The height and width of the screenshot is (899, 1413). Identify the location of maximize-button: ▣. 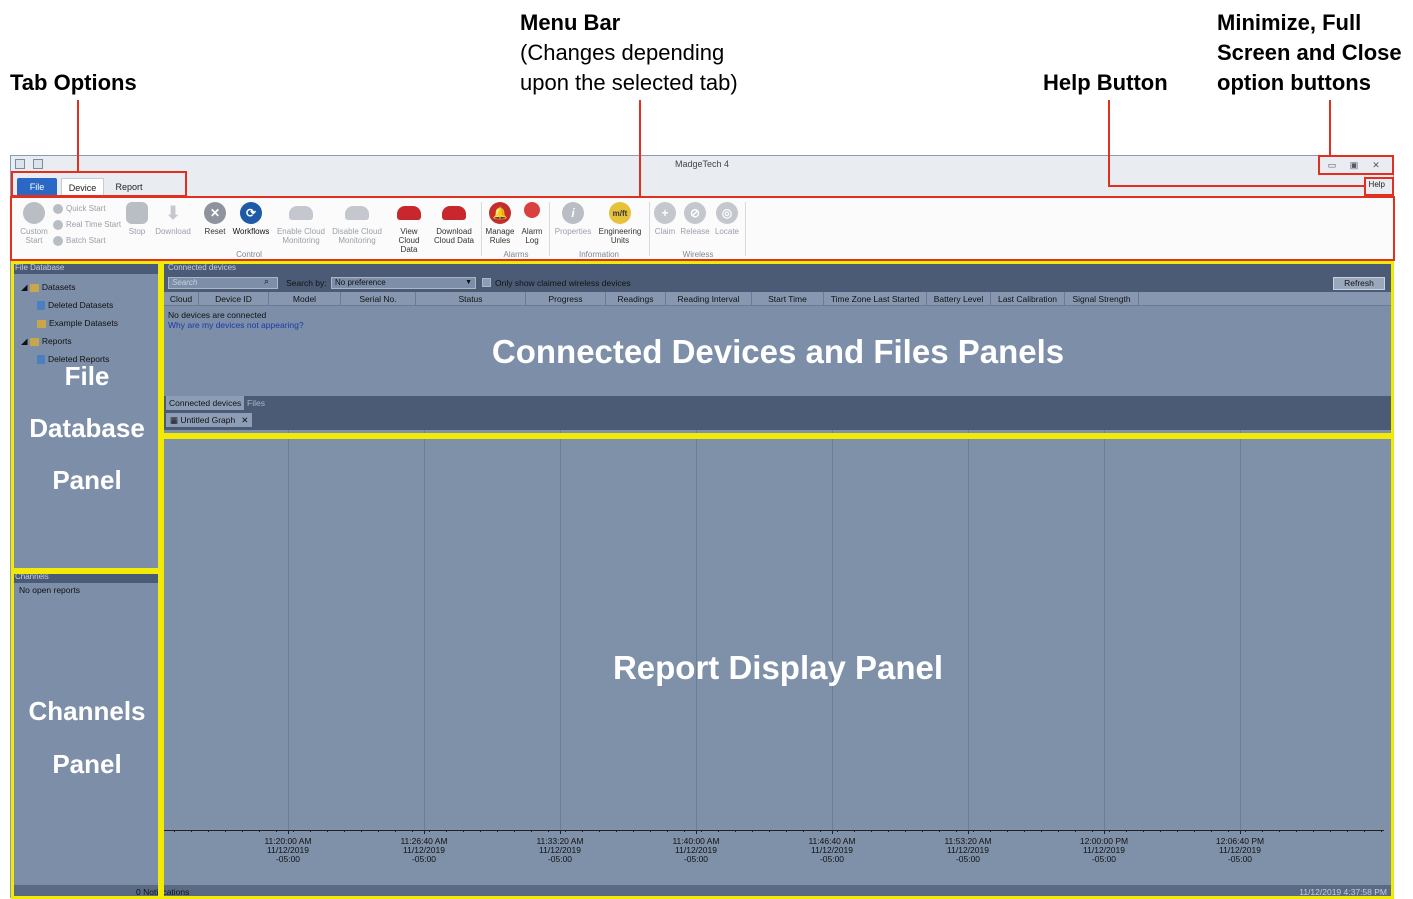
(1354, 165).